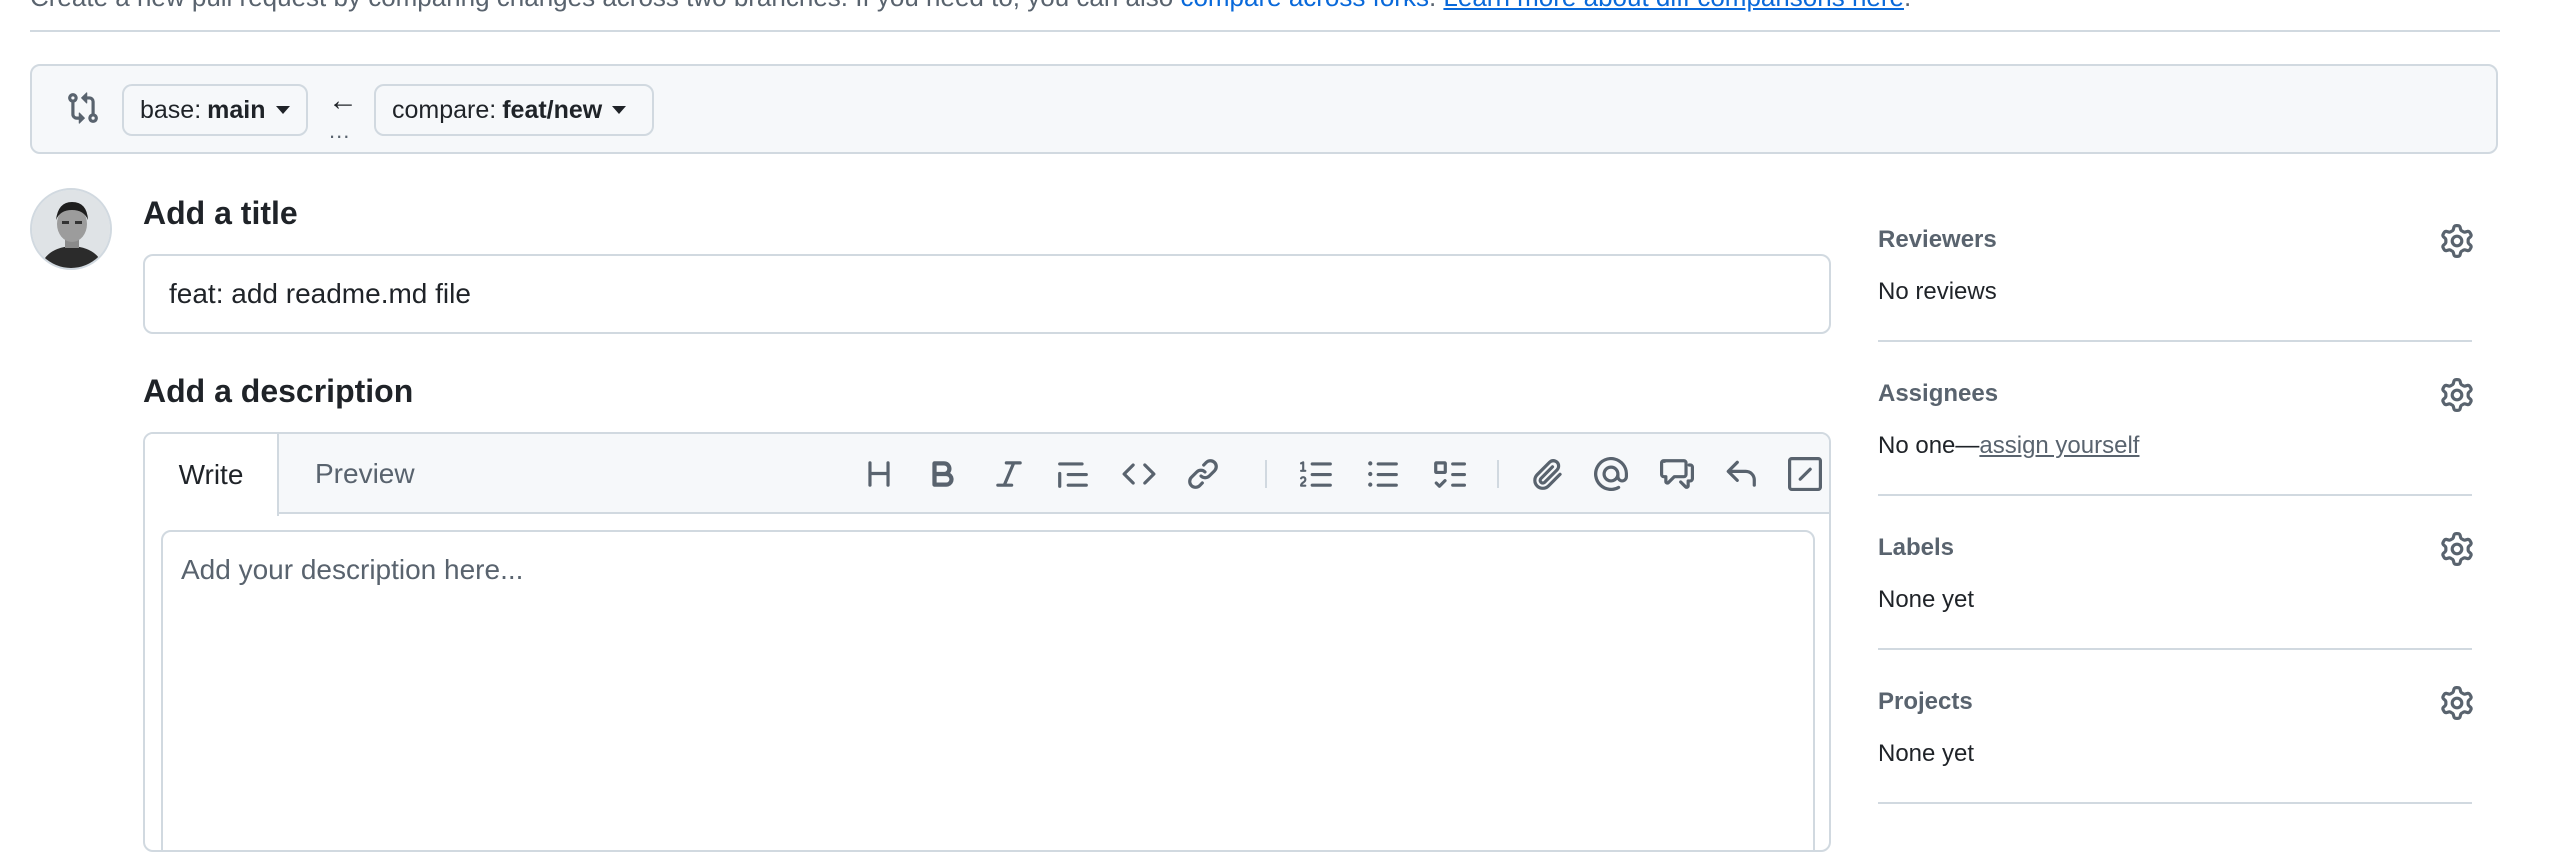 The width and height of the screenshot is (2562, 852). I want to click on mention-icon, so click(1611, 474).